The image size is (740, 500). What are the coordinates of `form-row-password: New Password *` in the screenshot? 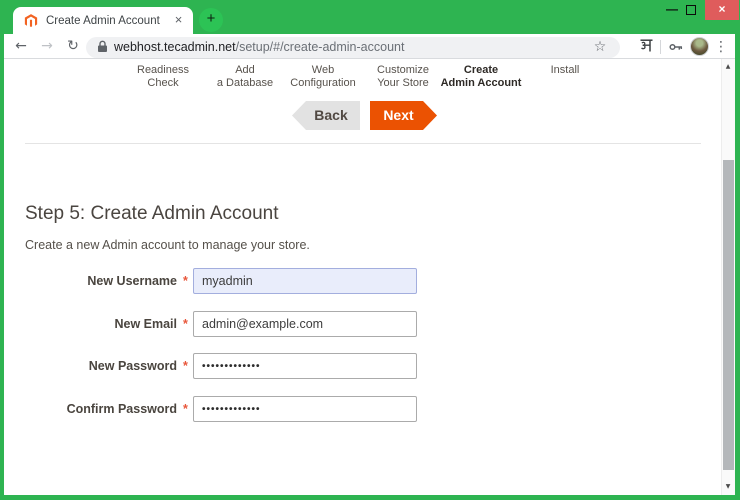 It's located at (225, 366).